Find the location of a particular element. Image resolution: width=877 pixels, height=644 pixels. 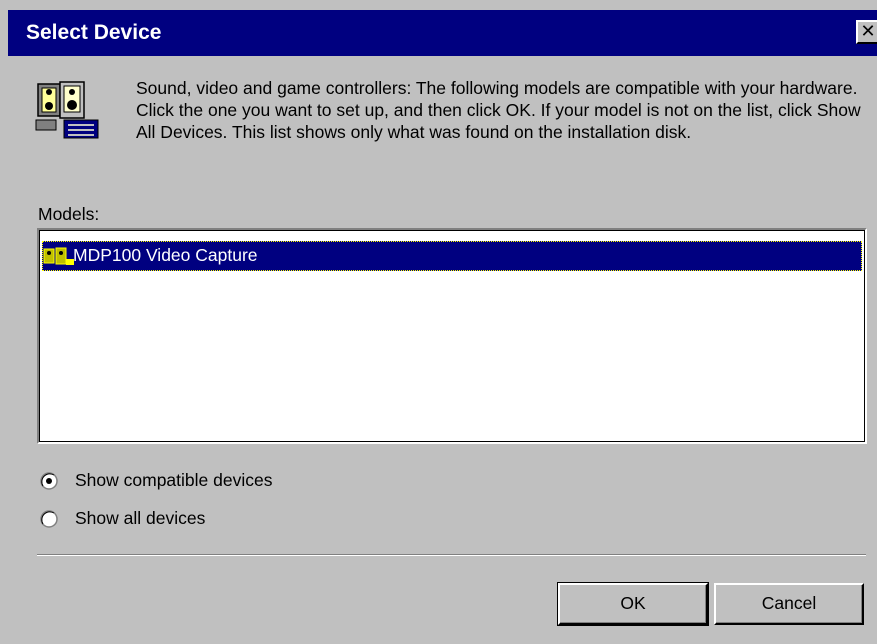

close-button: ✕ is located at coordinates (866, 32).